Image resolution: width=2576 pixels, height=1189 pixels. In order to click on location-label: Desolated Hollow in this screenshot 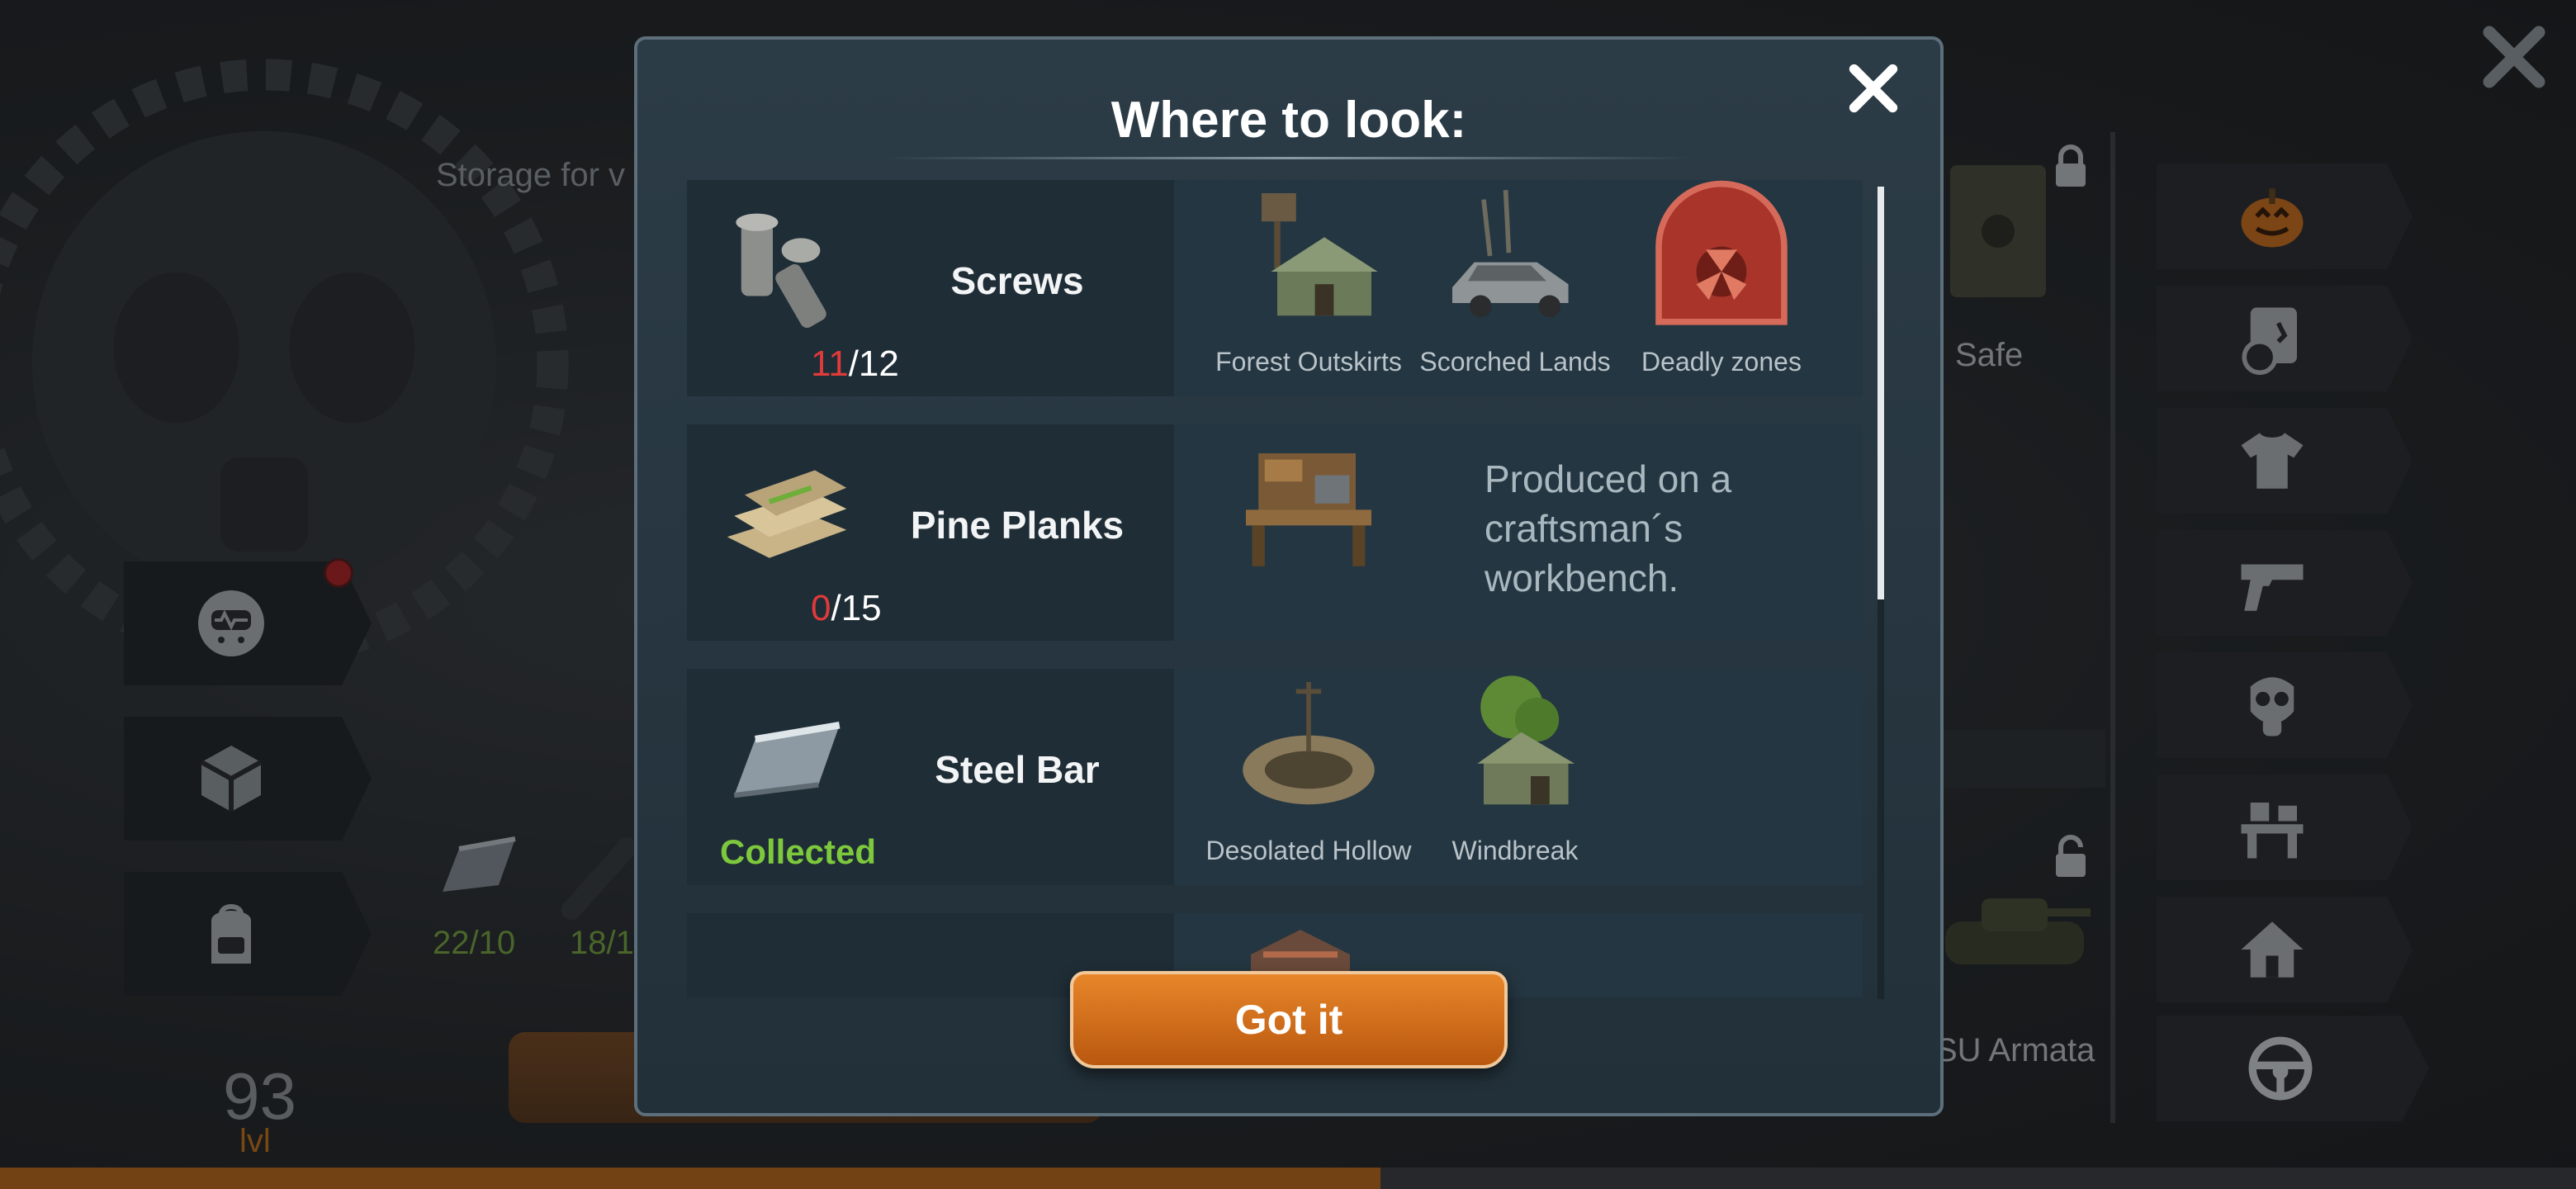, I will do `click(1308, 850)`.